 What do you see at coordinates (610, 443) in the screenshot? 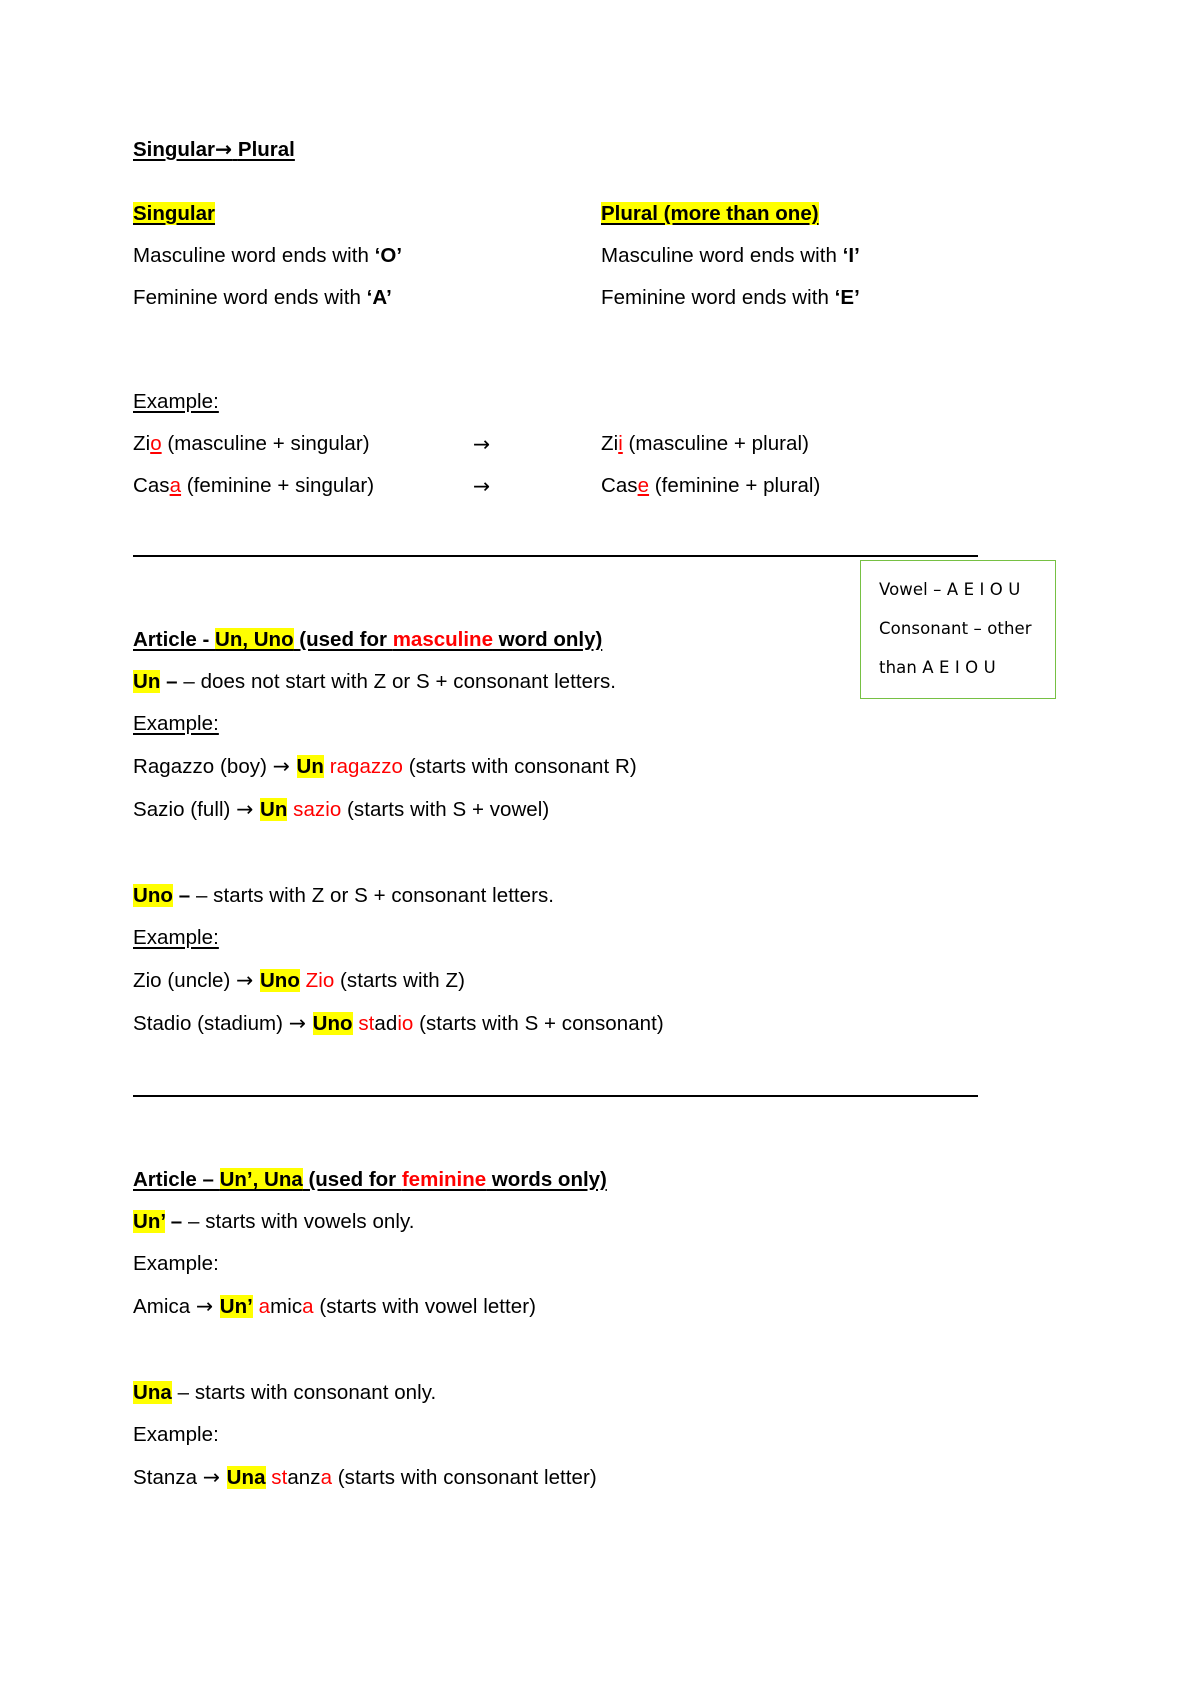
I see `example-zii-stem: Zi` at bounding box center [610, 443].